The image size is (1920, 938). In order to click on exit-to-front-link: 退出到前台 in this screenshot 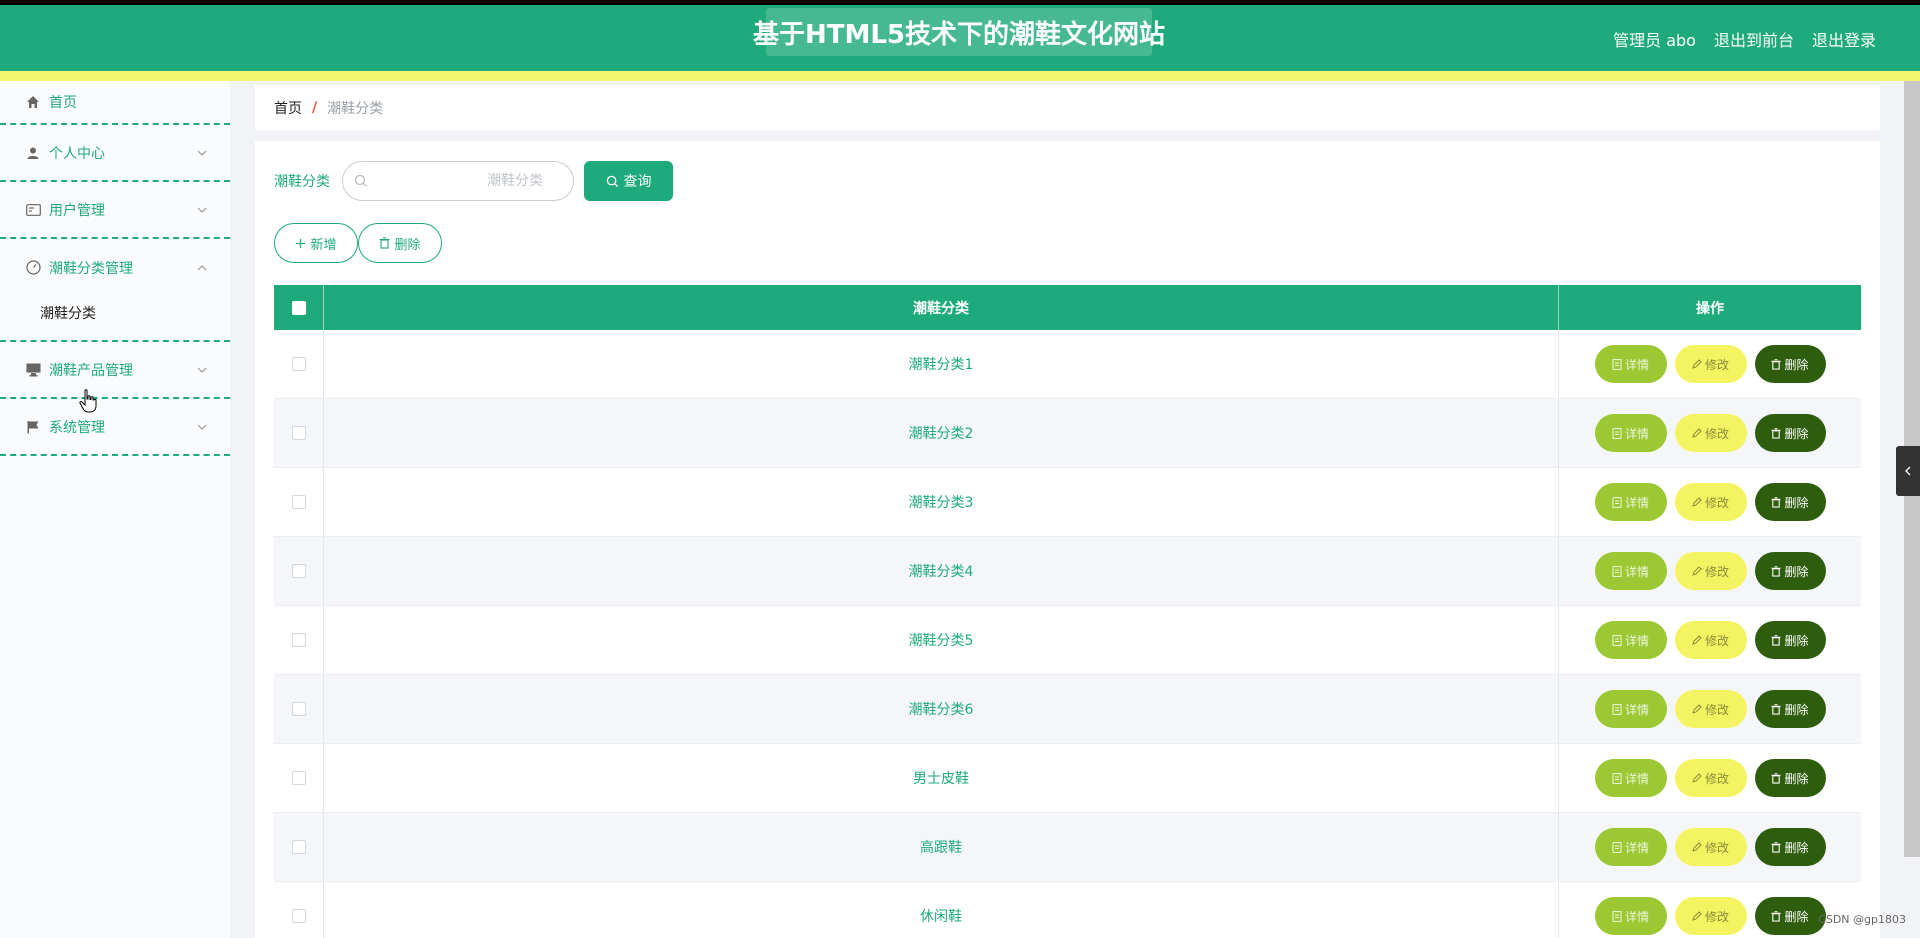, I will do `click(1754, 39)`.